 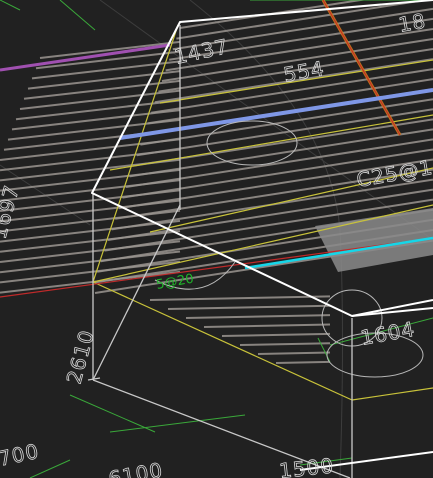 I want to click on hatch-stripe, so click(x=303, y=362).